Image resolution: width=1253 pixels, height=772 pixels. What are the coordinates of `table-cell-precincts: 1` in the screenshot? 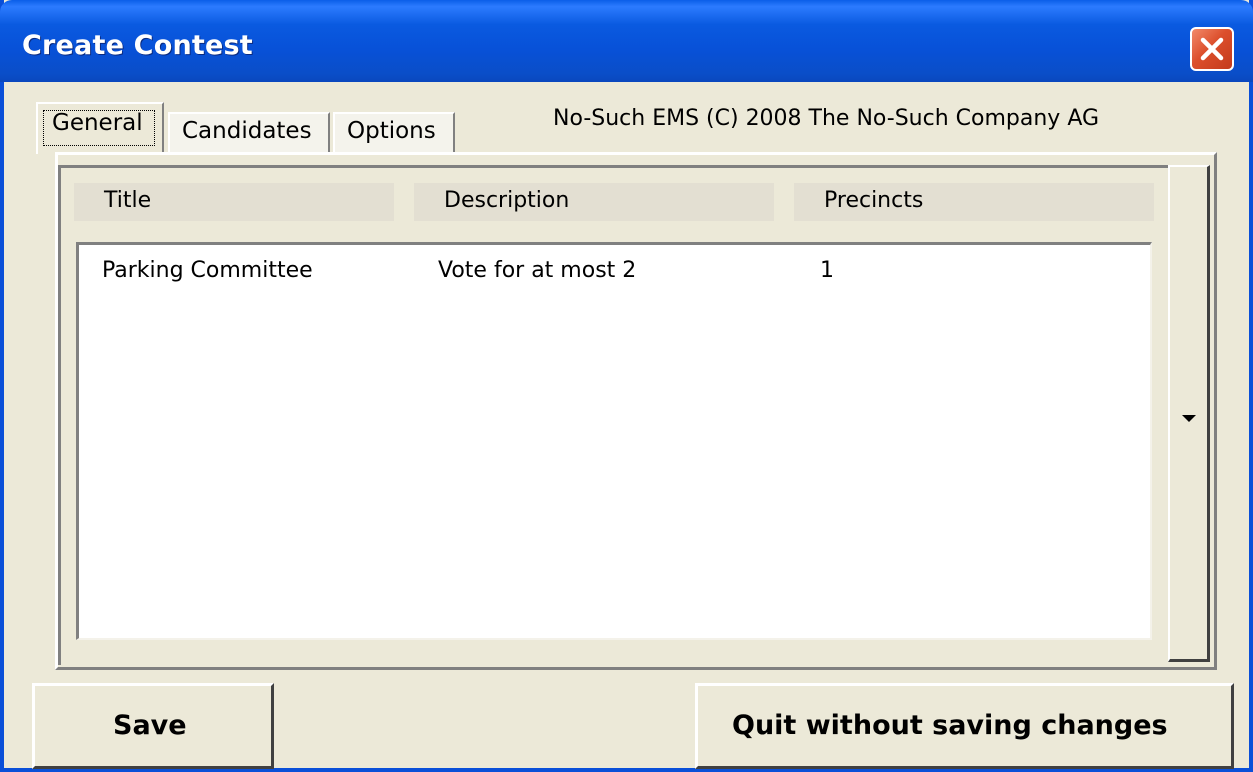 It's located at (827, 270).